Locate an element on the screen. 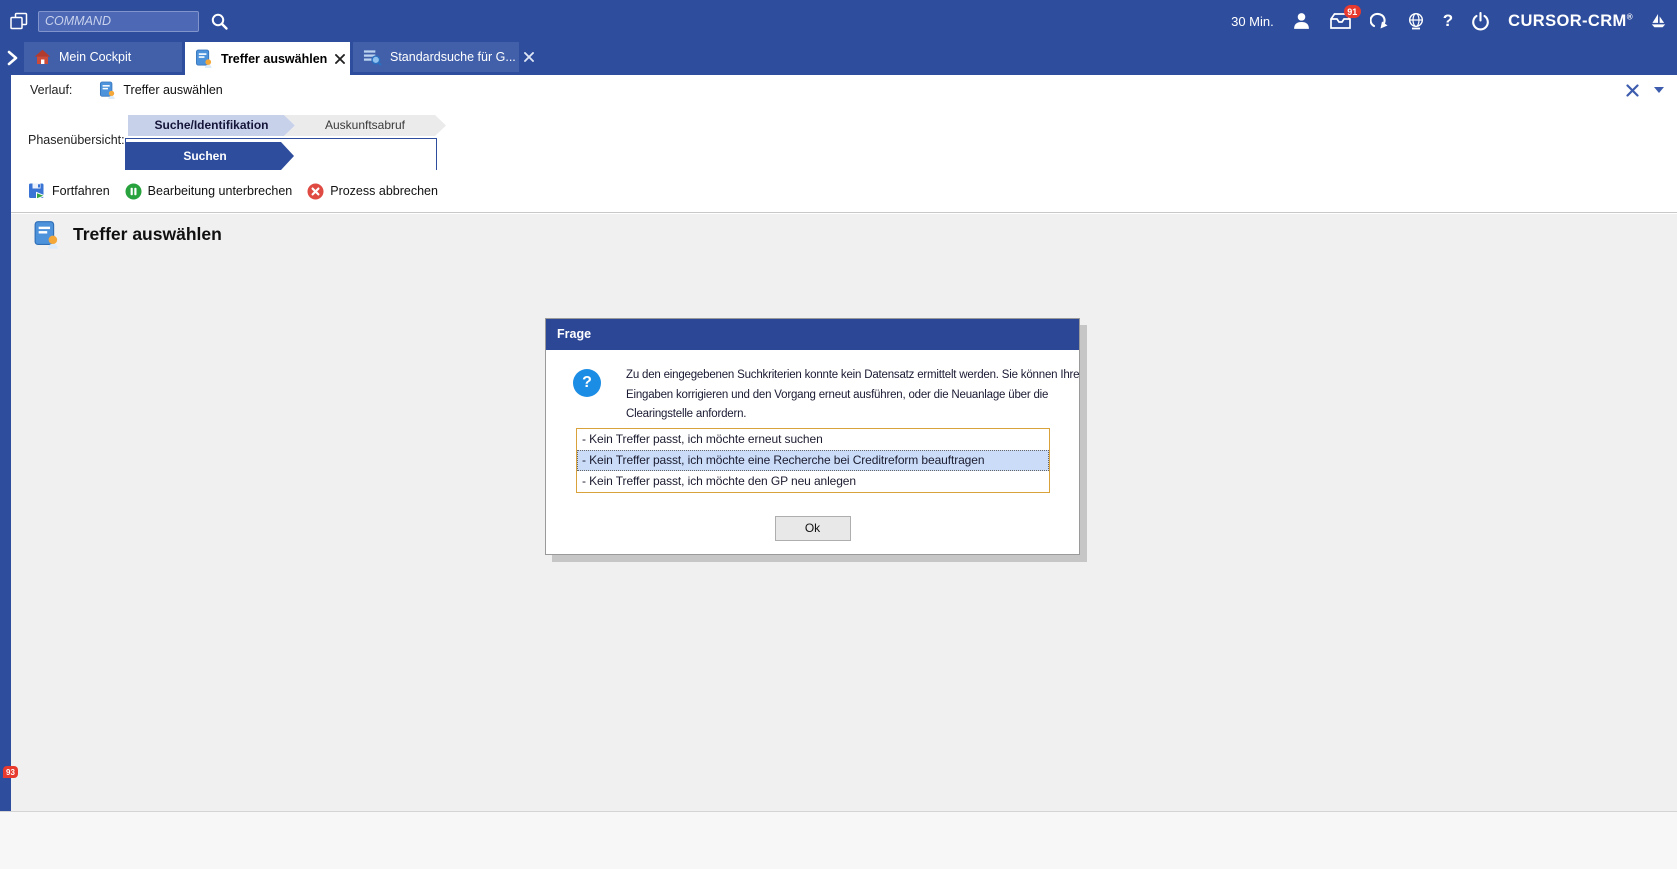 The width and height of the screenshot is (1677, 869). brand-logo: CURSOR-CRM® is located at coordinates (1570, 20).